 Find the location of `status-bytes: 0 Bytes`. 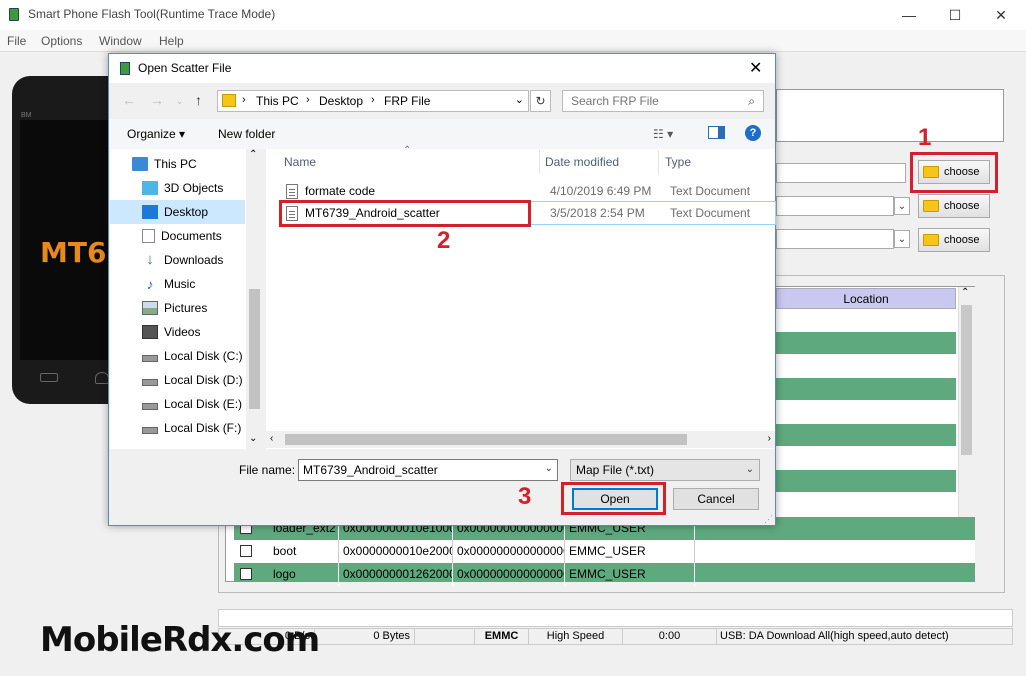

status-bytes: 0 Bytes is located at coordinates (365, 636).